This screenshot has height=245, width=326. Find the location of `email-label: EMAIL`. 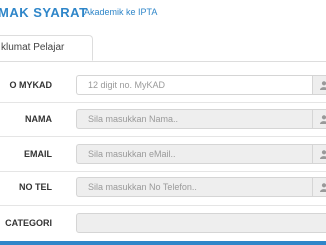

email-label: EMAIL is located at coordinates (38, 154).